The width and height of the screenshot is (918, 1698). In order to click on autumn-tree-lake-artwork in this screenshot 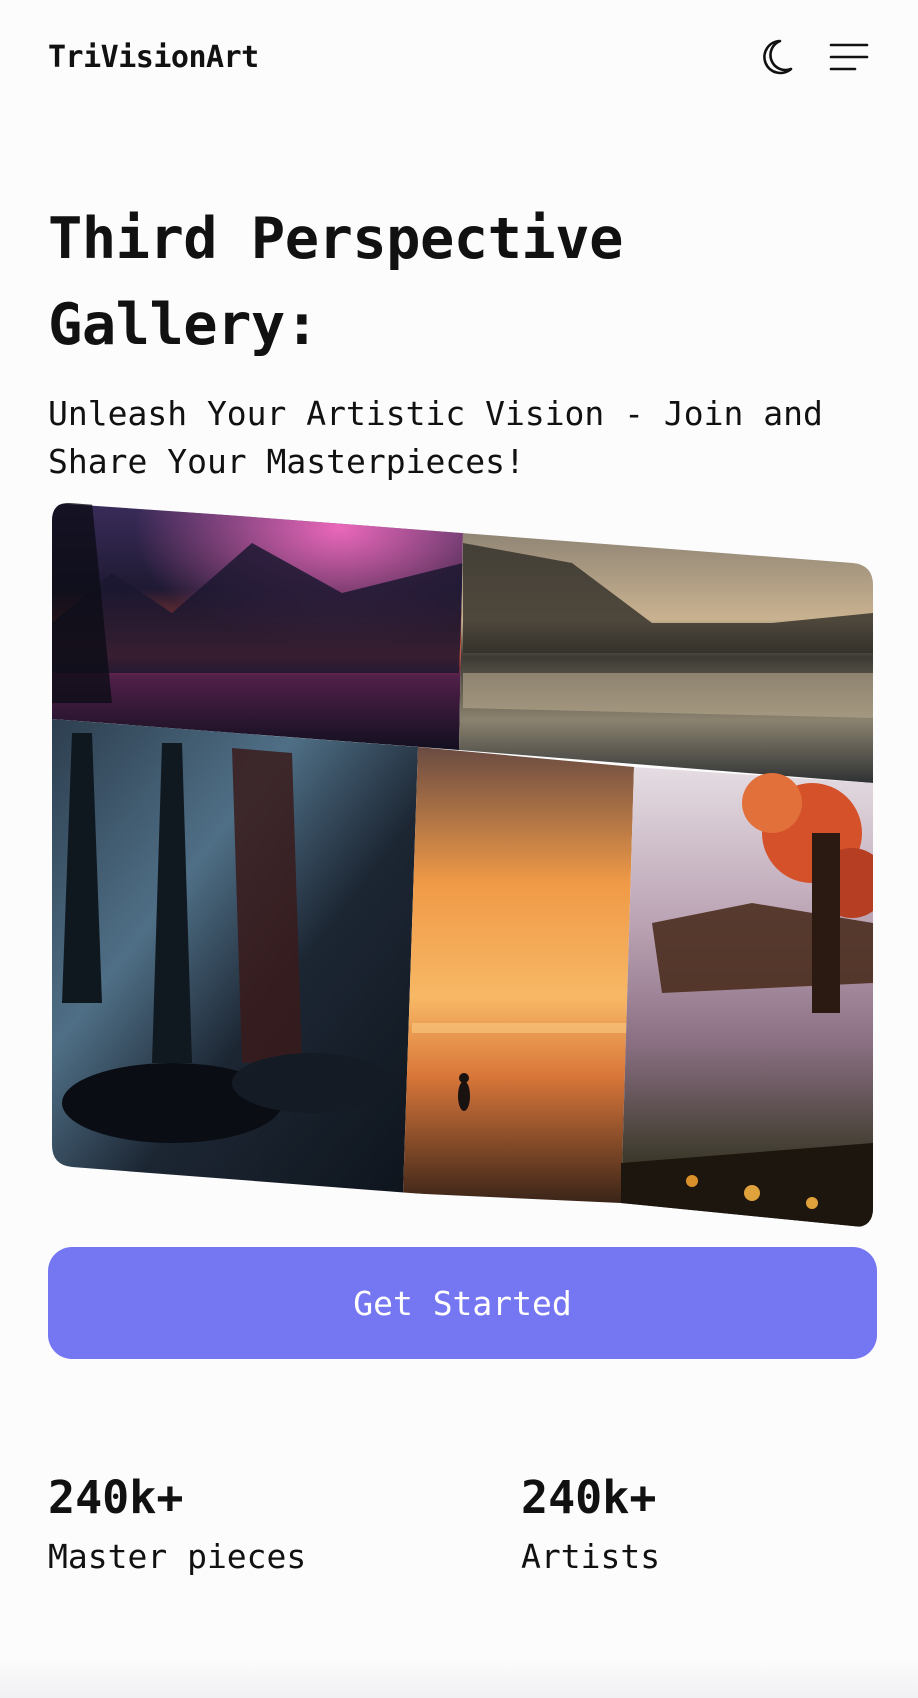, I will do `click(747, 997)`.